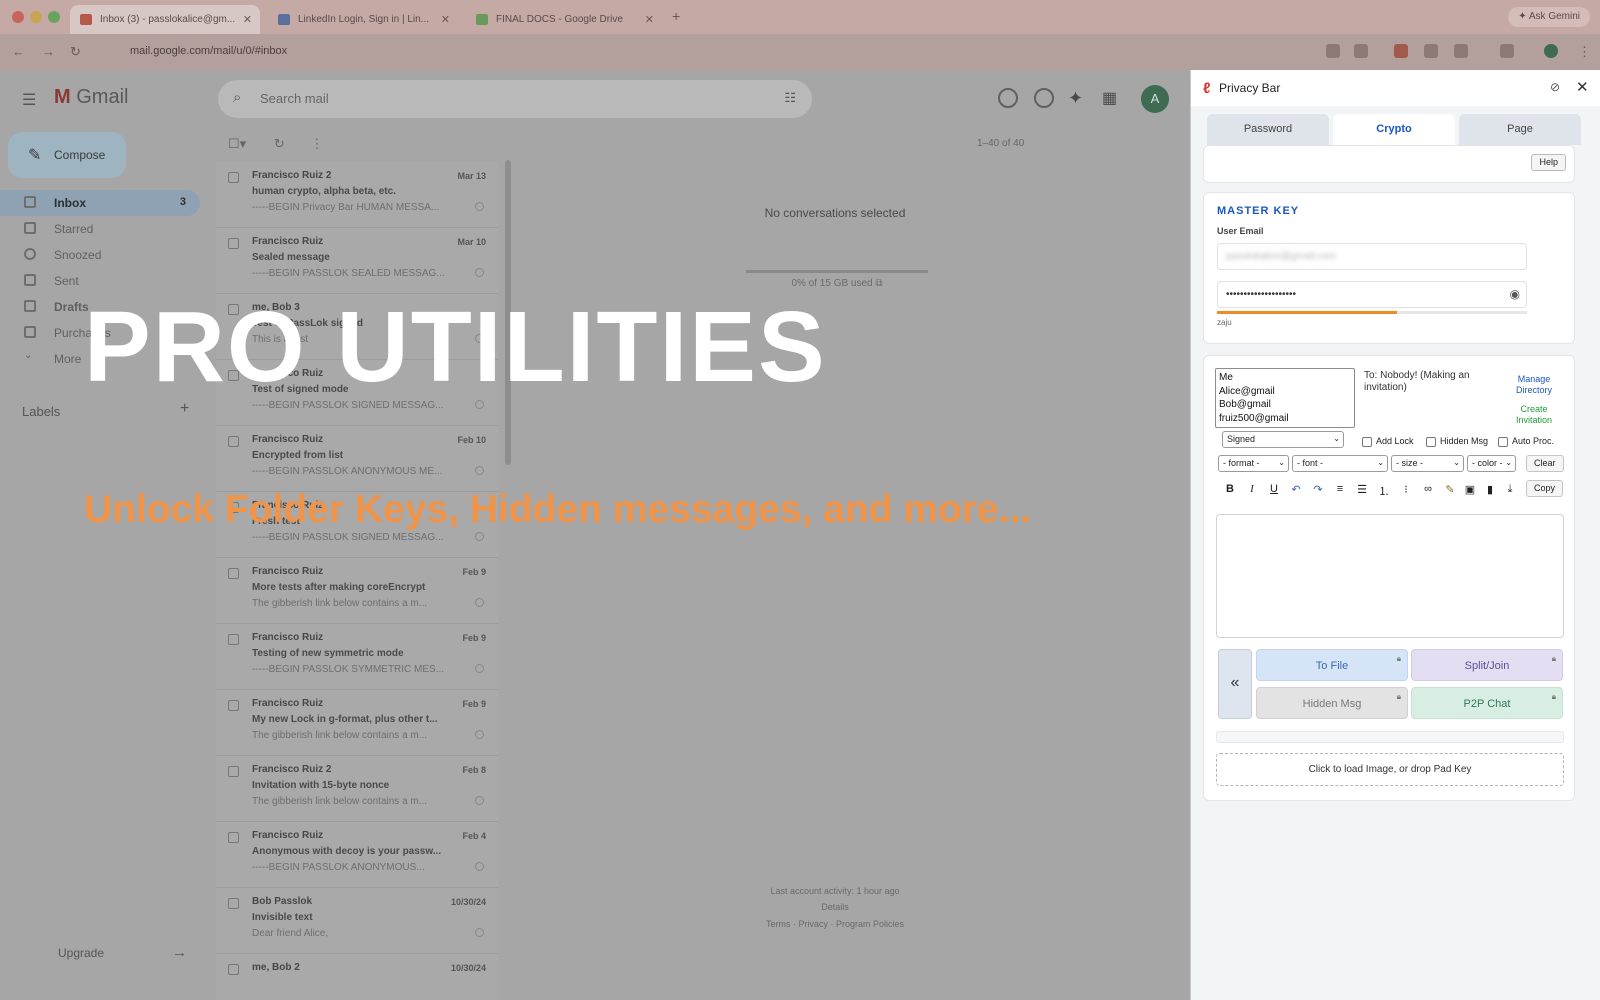 This screenshot has height=1000, width=1600. Describe the element at coordinates (1332, 703) in the screenshot. I see `hidden-msg-button: Hidden Msg 🔒︎` at that location.